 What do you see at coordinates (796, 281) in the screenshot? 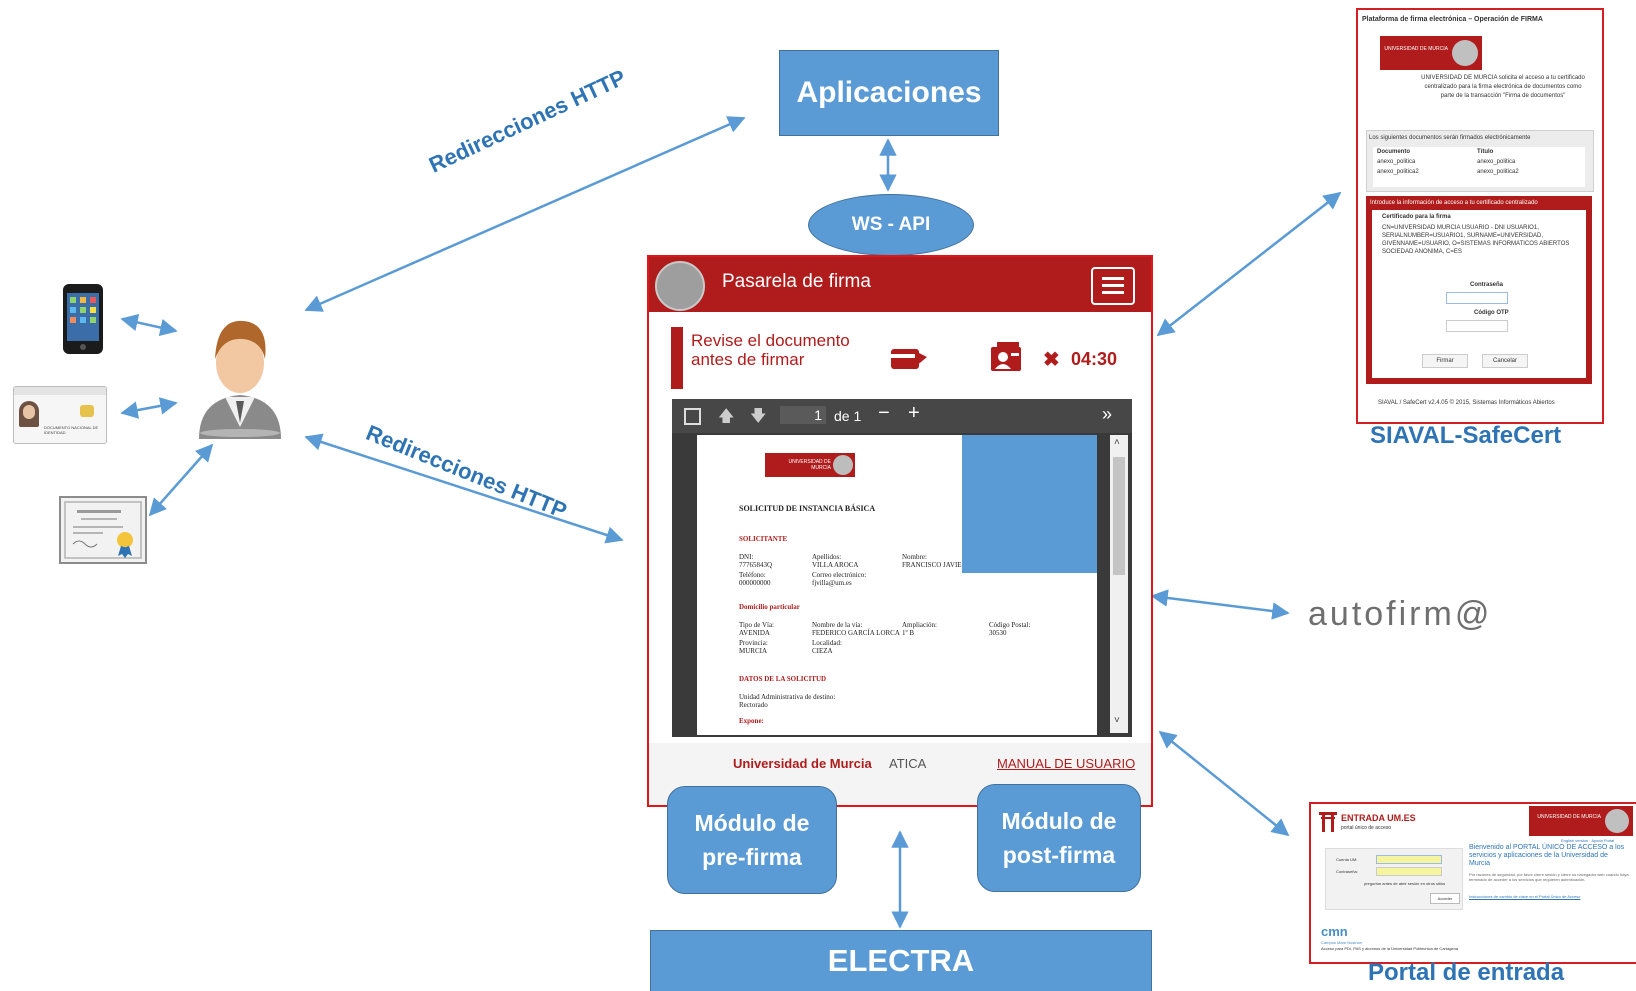
I see `gateway-title: Pasarela de firma` at bounding box center [796, 281].